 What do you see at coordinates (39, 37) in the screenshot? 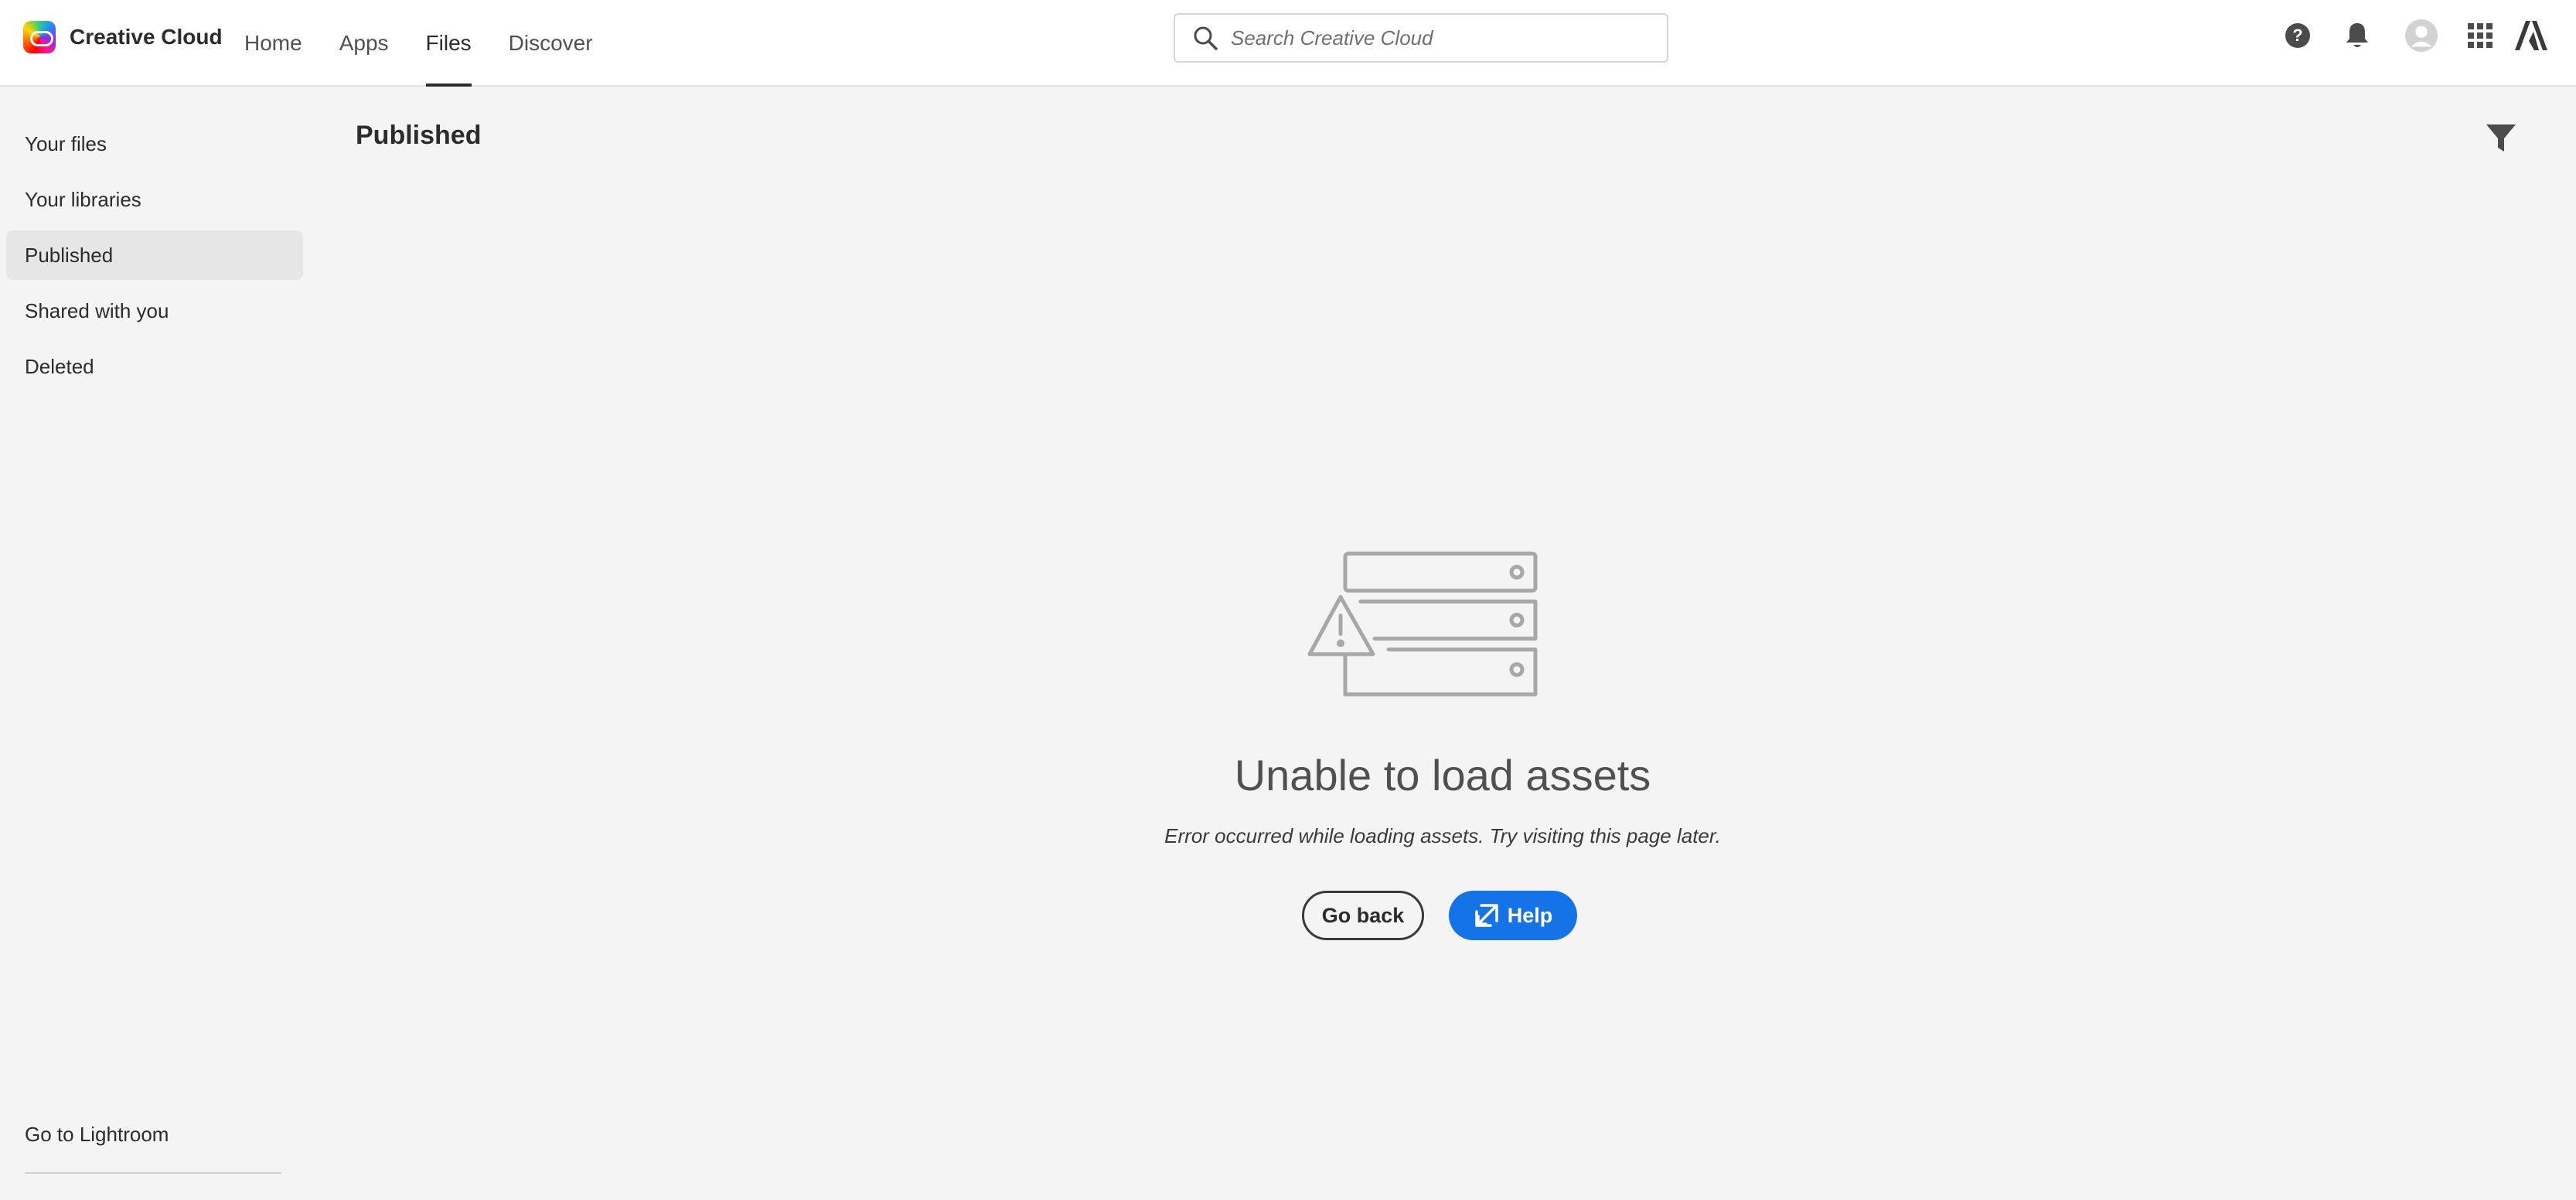
I see `creative-cloud-logo-icon` at bounding box center [39, 37].